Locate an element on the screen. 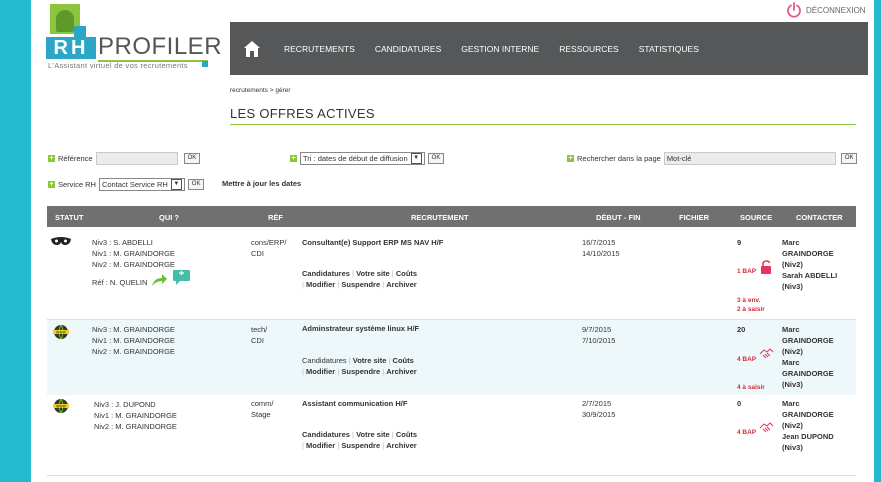  contact-line: Sarah ABDELLI is located at coordinates (809, 276).